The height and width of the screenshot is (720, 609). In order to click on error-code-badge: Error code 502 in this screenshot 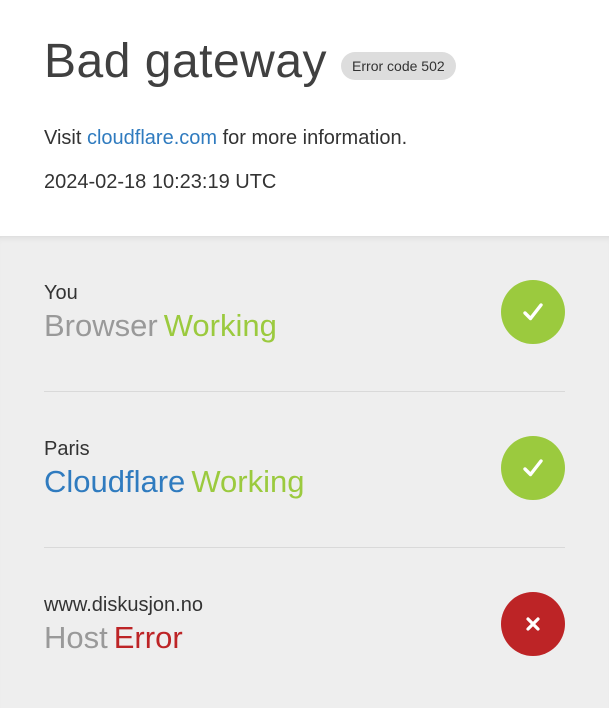, I will do `click(398, 66)`.